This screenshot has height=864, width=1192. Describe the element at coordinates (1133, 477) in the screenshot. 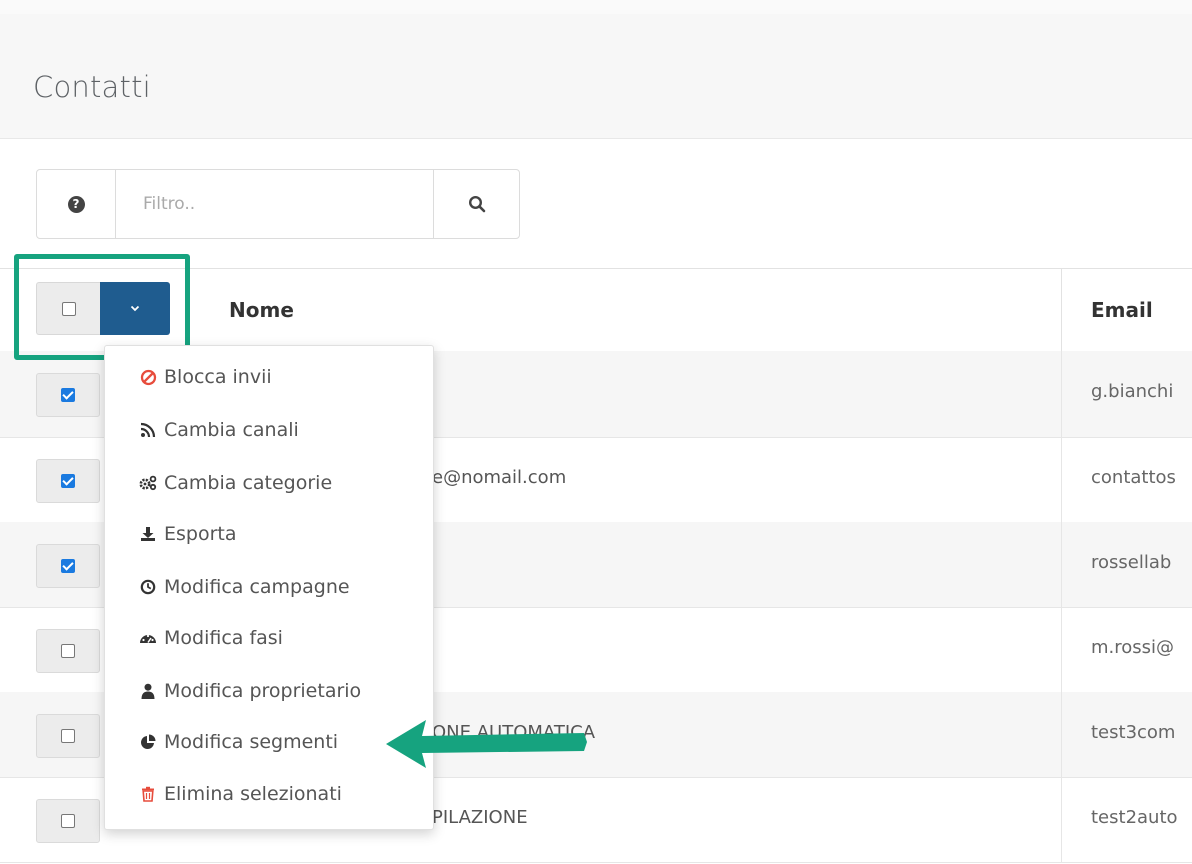

I see `row-email: contattos` at that location.